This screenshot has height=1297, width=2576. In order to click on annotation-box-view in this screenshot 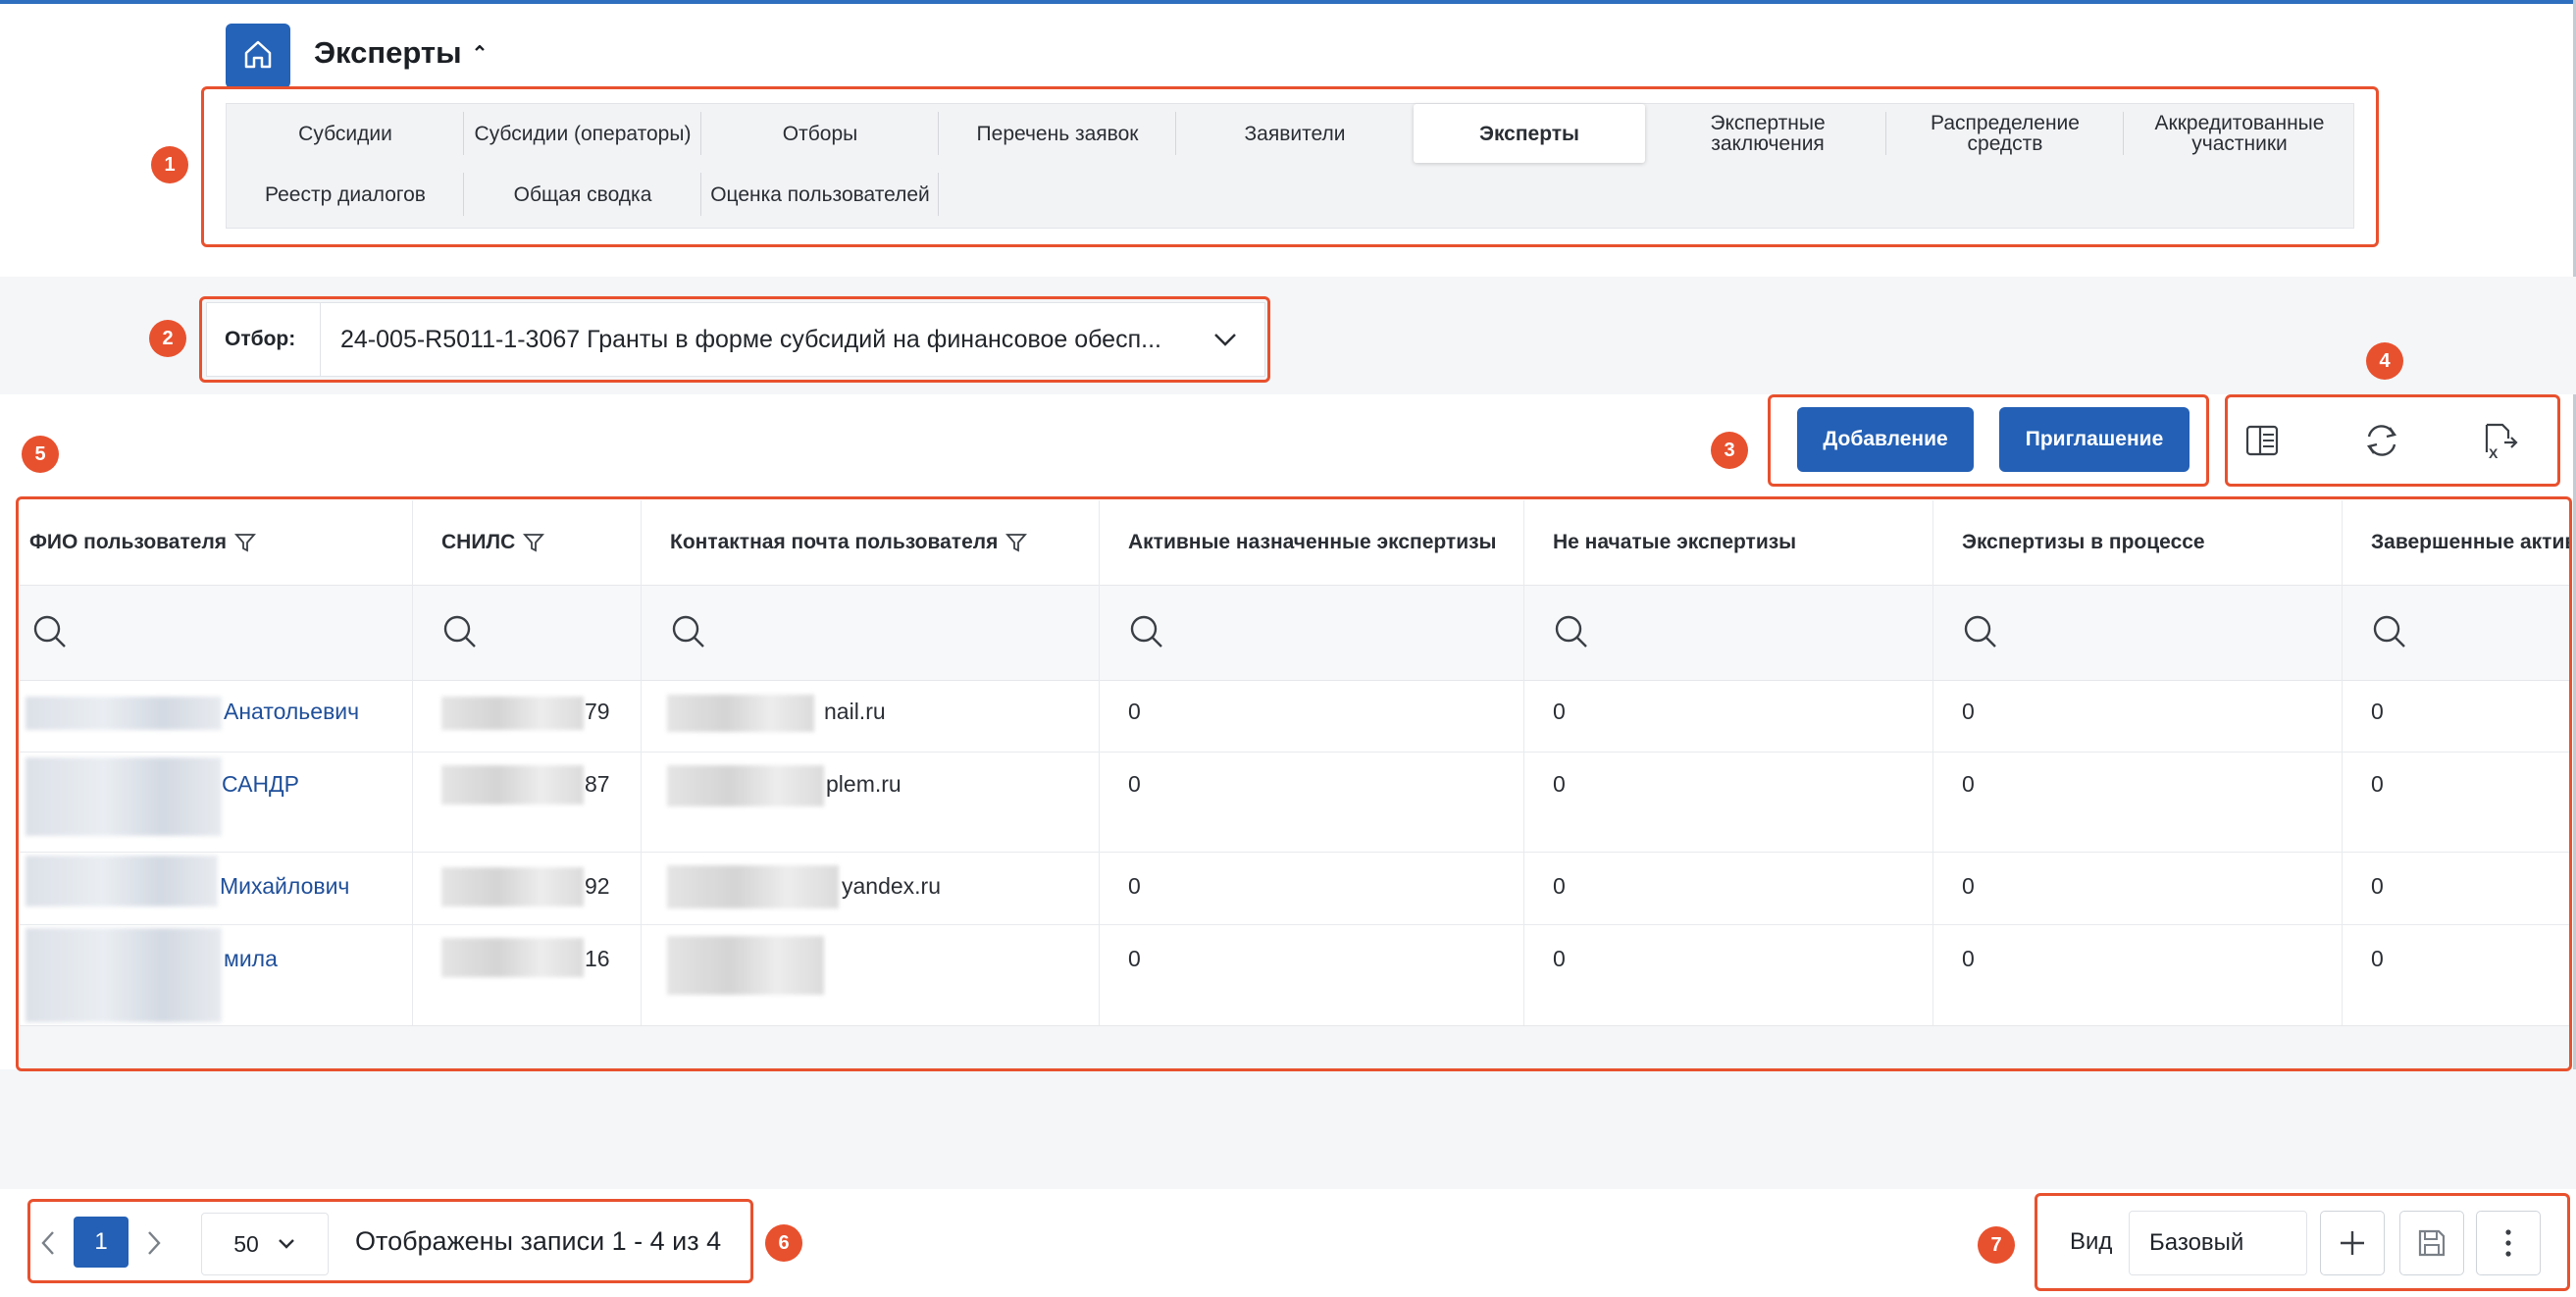, I will do `click(2302, 1242)`.